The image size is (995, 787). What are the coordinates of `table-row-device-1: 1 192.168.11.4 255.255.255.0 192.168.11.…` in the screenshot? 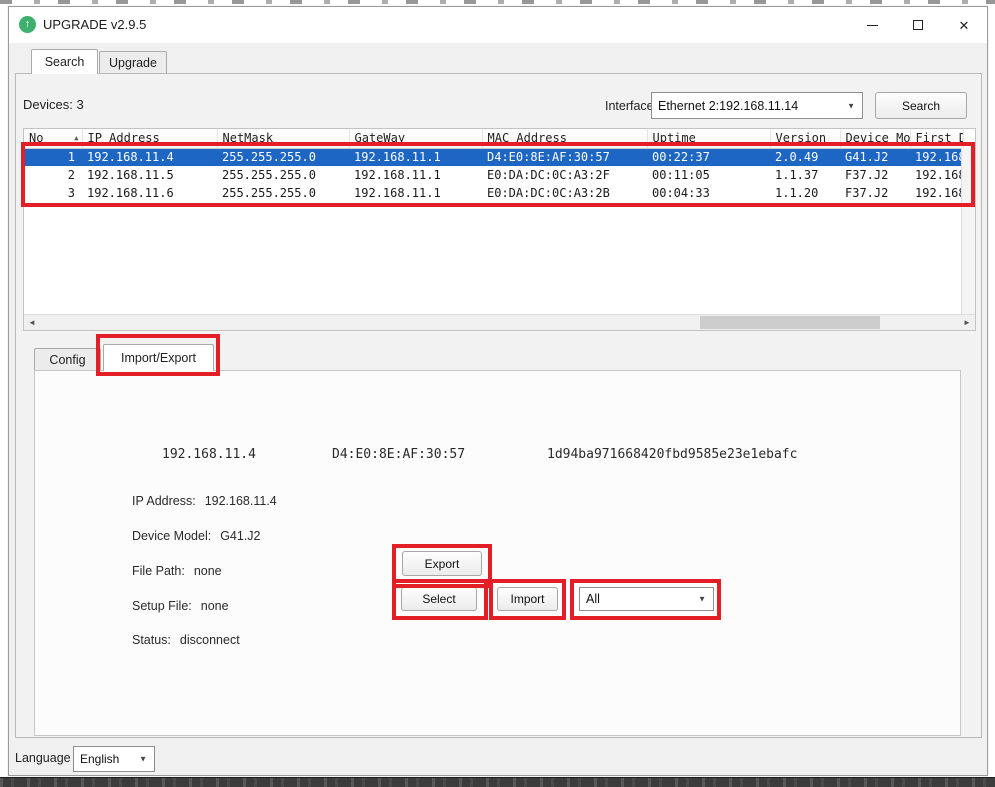 It's located at (493, 157).